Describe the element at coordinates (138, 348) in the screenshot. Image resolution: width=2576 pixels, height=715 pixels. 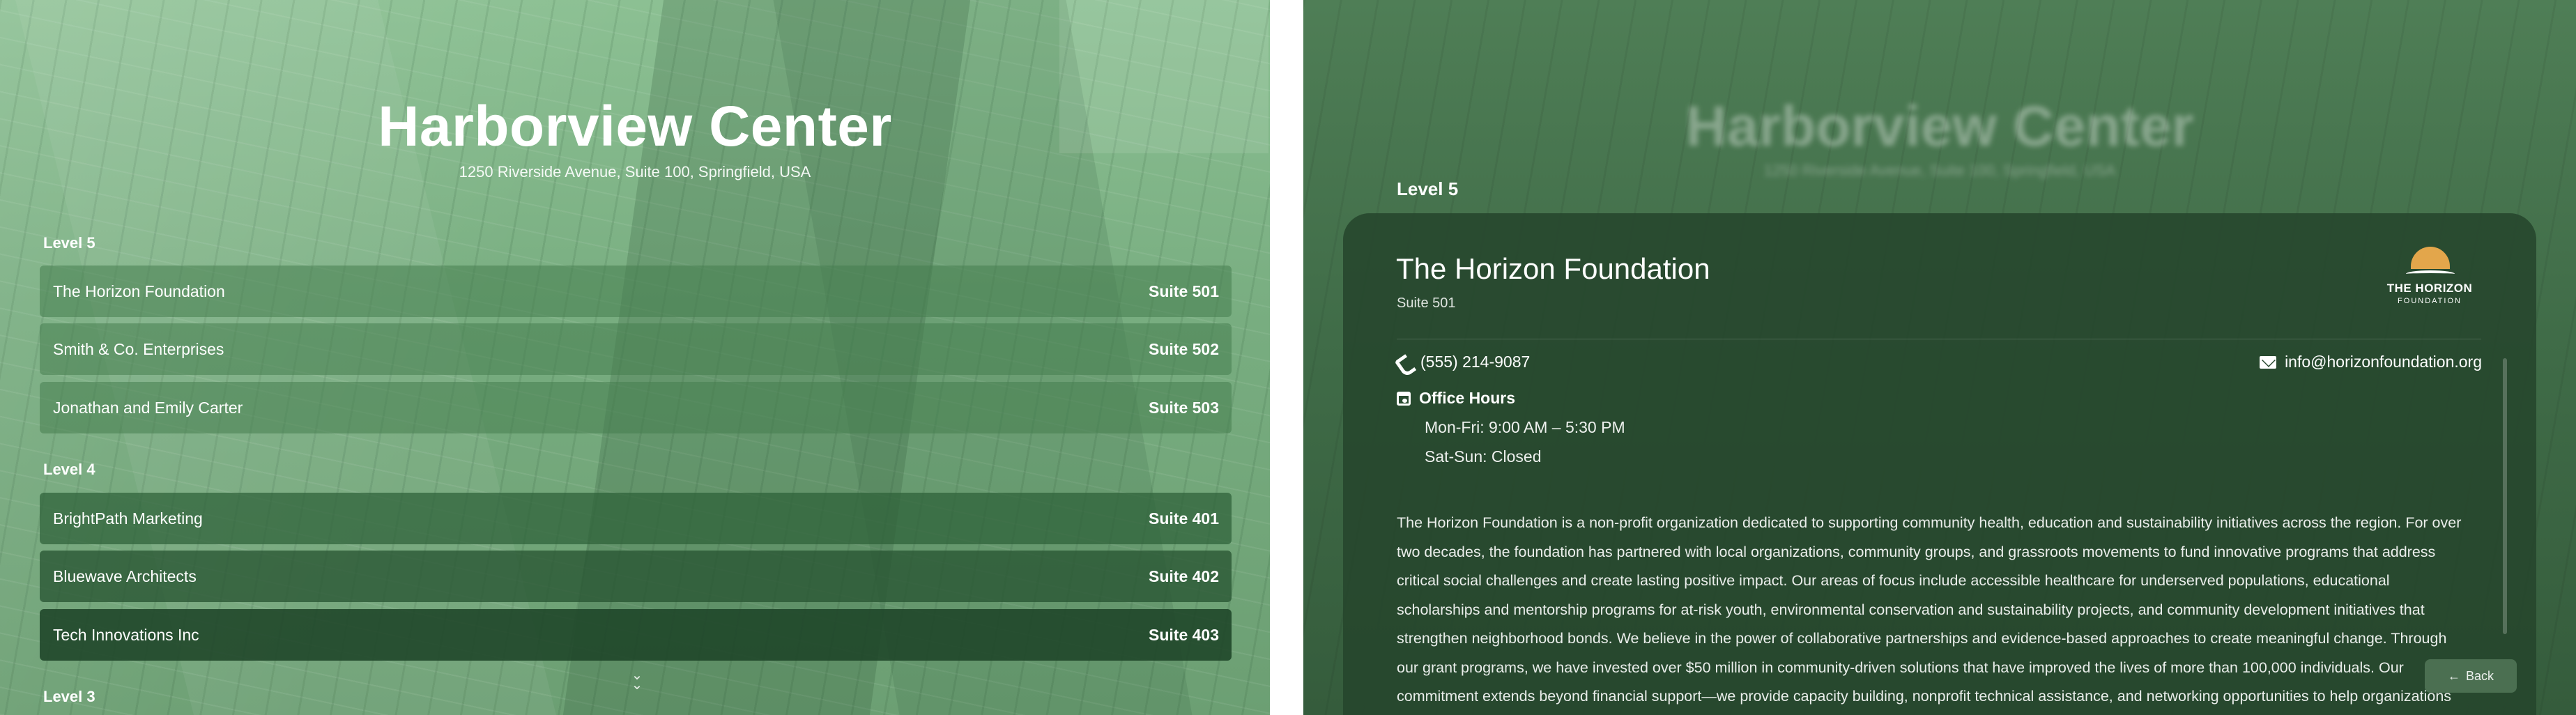
I see `entry-name: Smith & Co. Enterprises` at that location.